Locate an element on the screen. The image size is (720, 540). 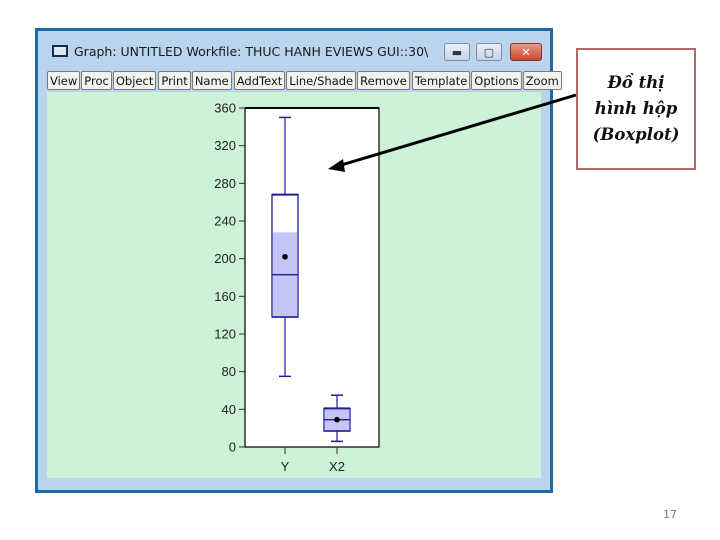
annotation-box: Đồ thị hình hộp (Boxplot) is located at coordinates (636, 109).